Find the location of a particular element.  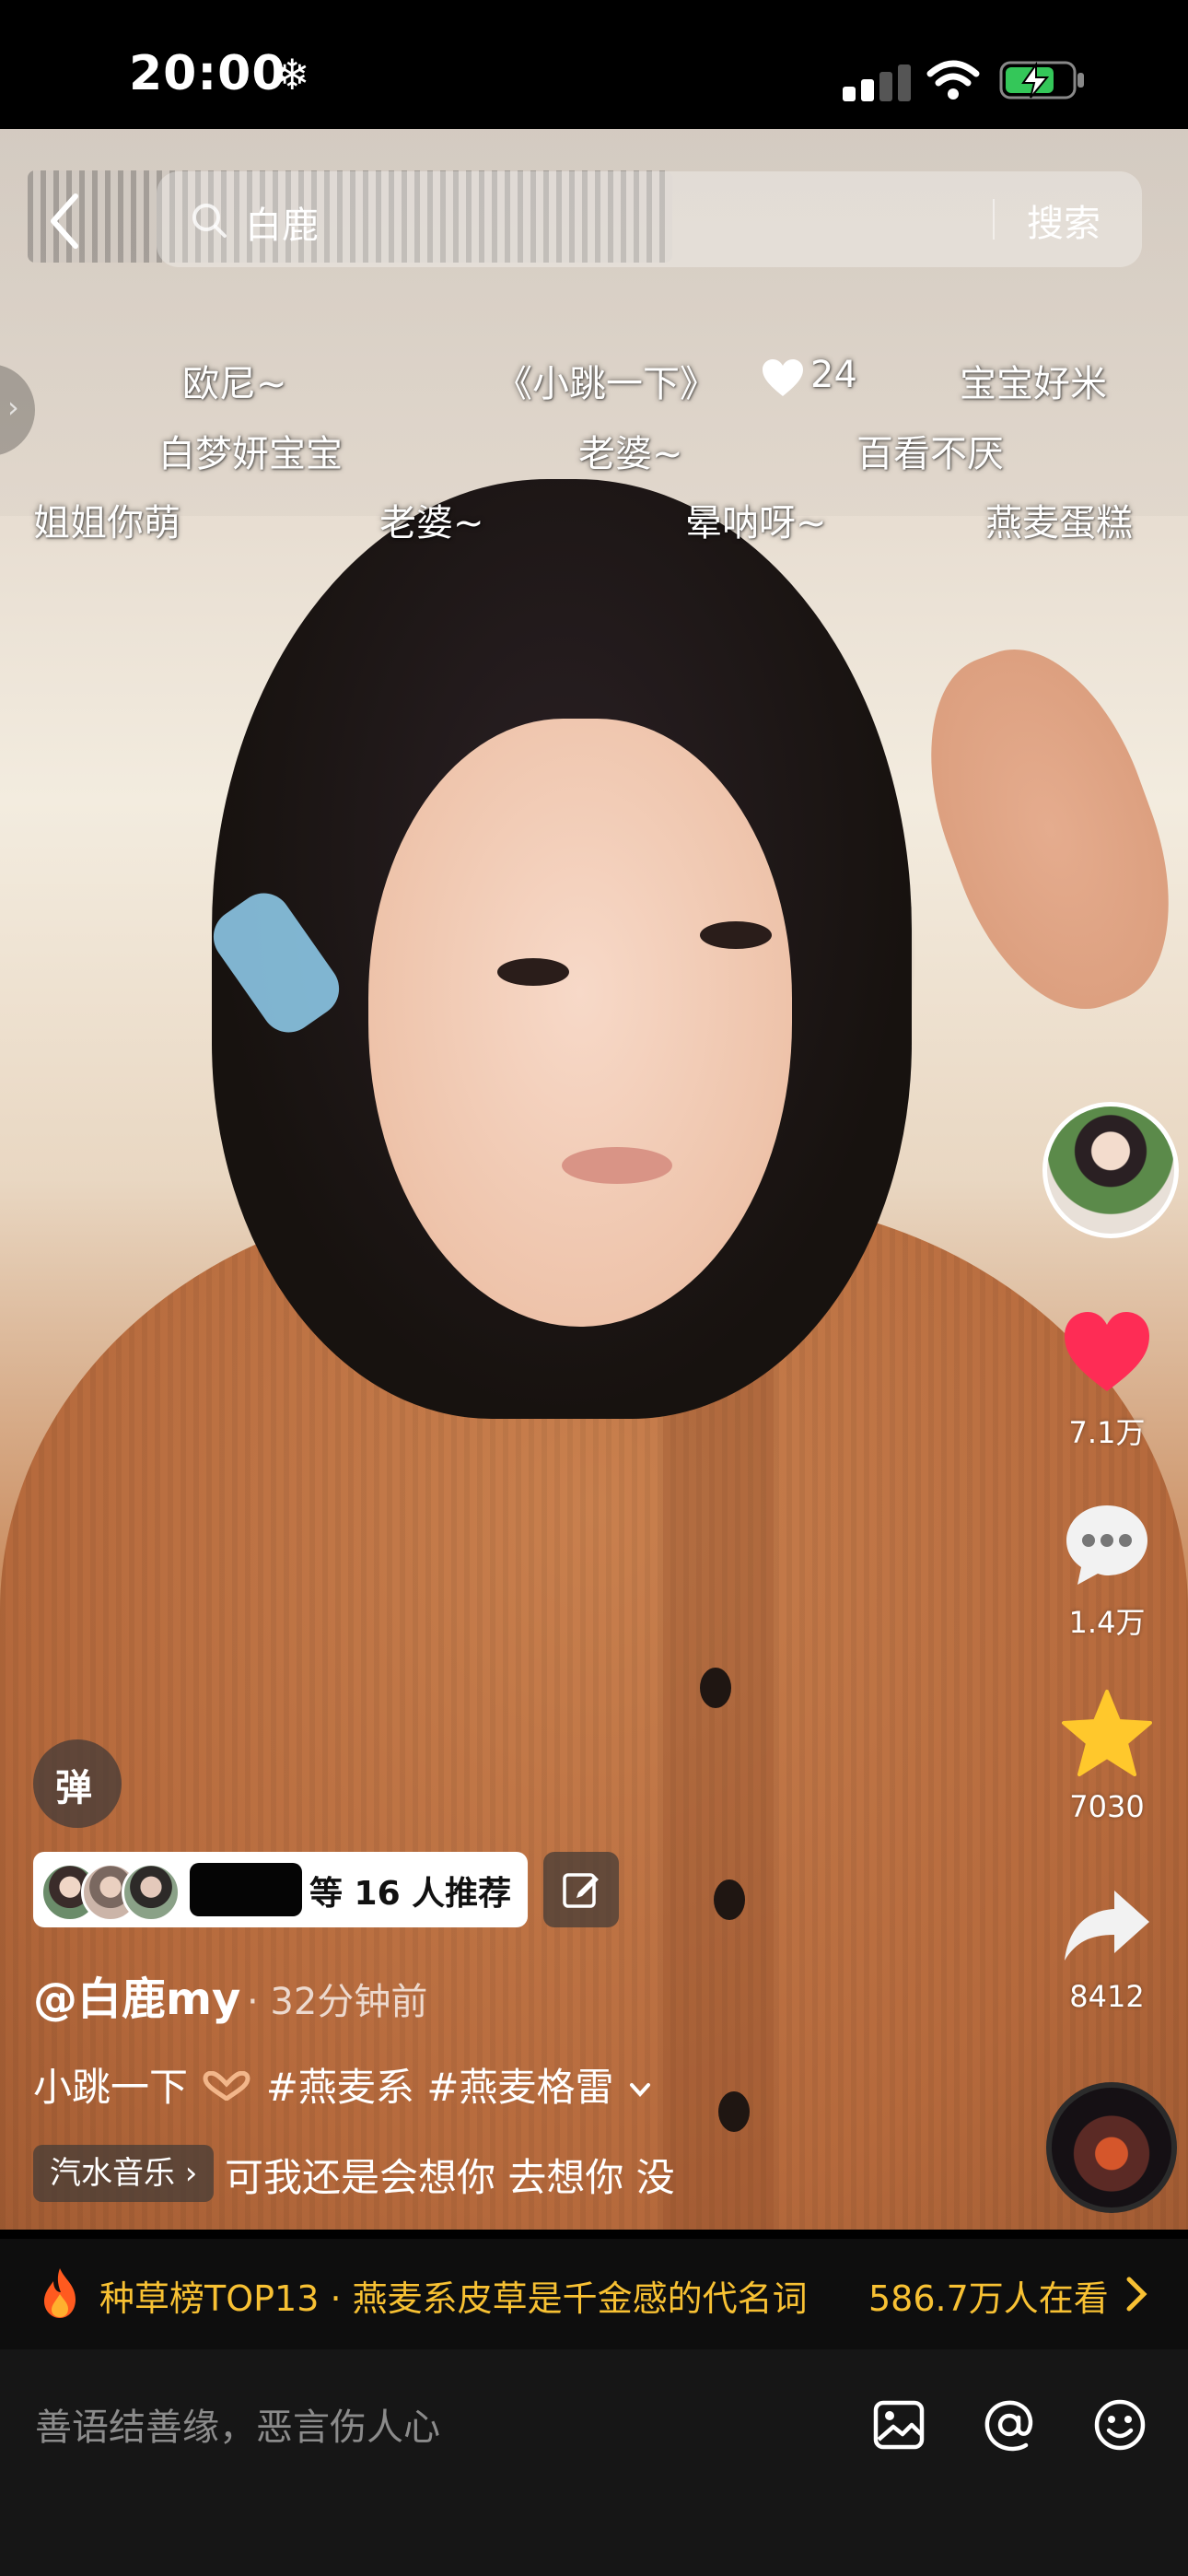

danmaku-toggle-button: 弹 is located at coordinates (77, 1783).